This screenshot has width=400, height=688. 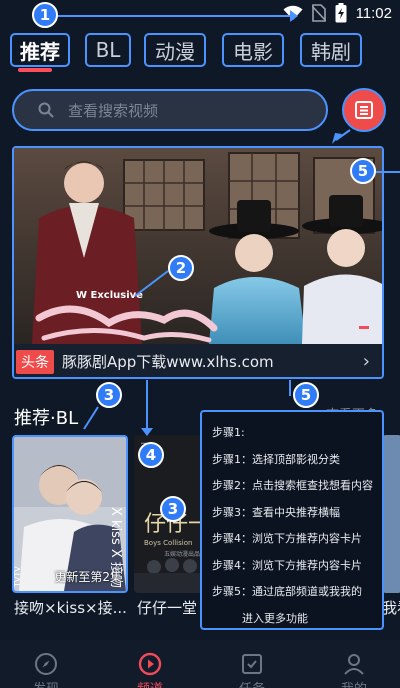 I want to click on nav-label: 任务, so click(x=252, y=683).